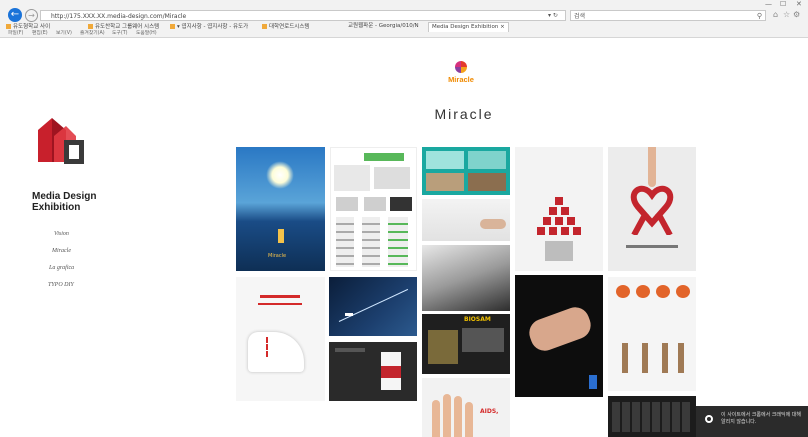 Image resolution: width=808 pixels, height=437 pixels. Describe the element at coordinates (280, 209) in the screenshot. I see `gallery-tile-sun-sea: Miracle` at that location.